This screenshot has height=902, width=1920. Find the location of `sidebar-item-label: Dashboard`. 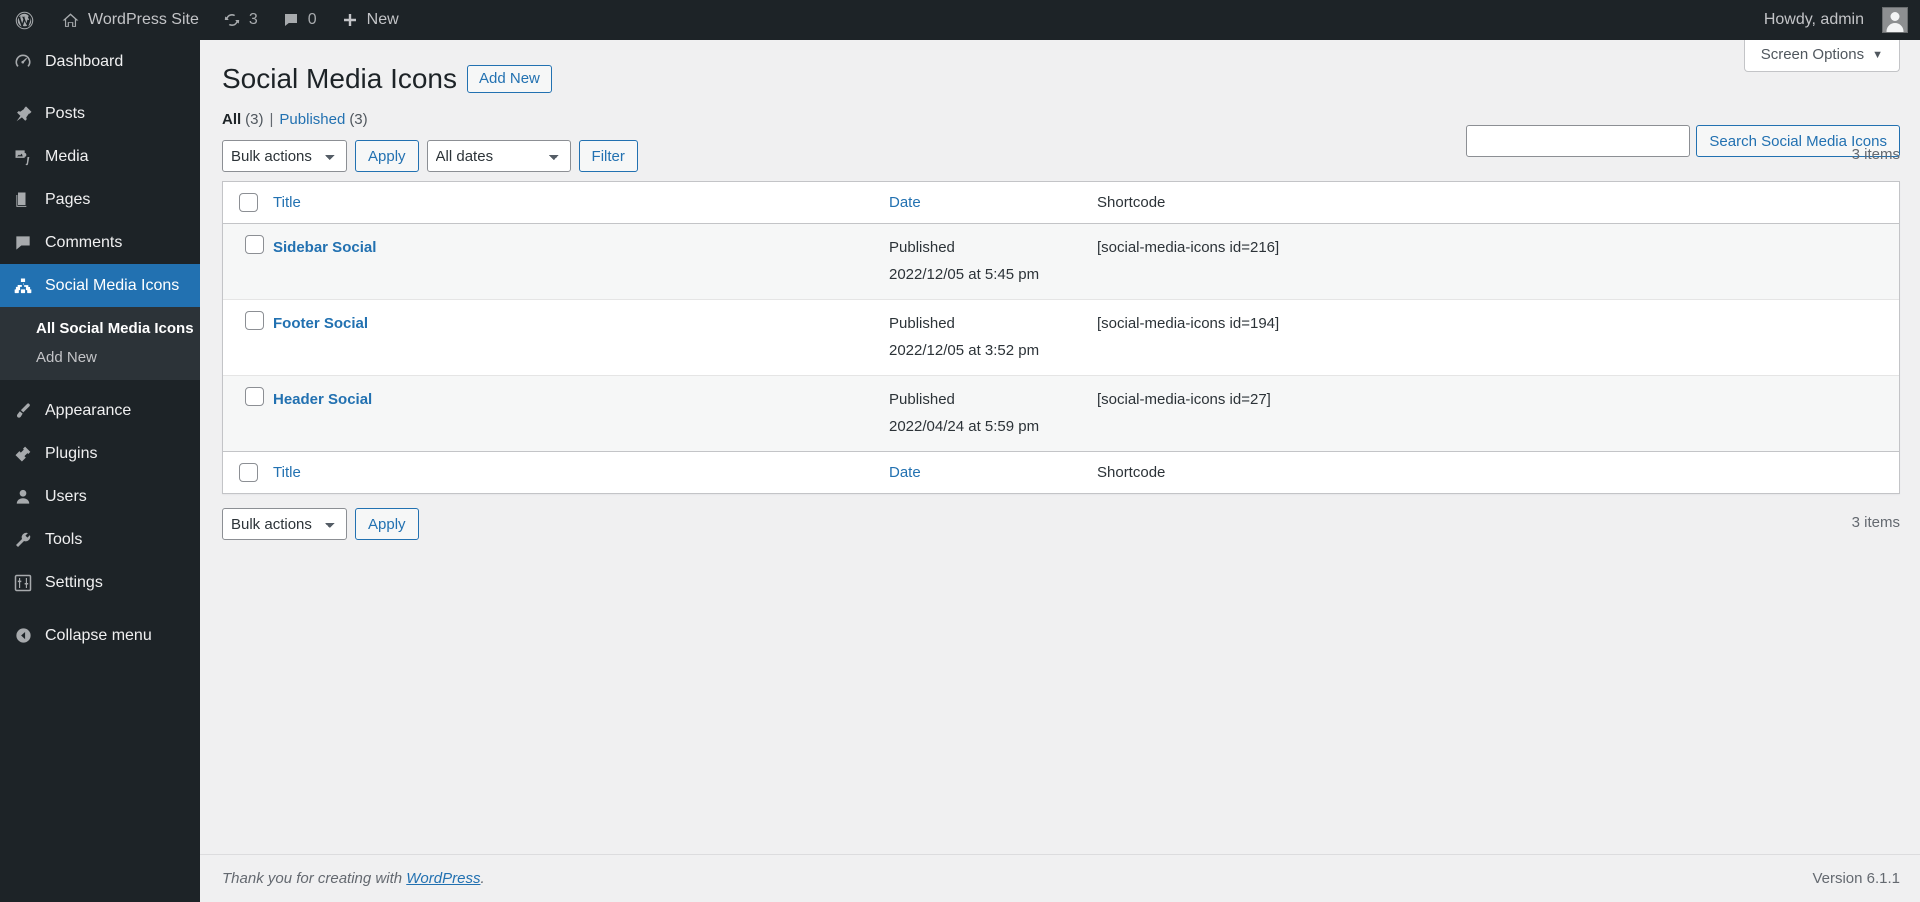

sidebar-item-label: Dashboard is located at coordinates (84, 61).